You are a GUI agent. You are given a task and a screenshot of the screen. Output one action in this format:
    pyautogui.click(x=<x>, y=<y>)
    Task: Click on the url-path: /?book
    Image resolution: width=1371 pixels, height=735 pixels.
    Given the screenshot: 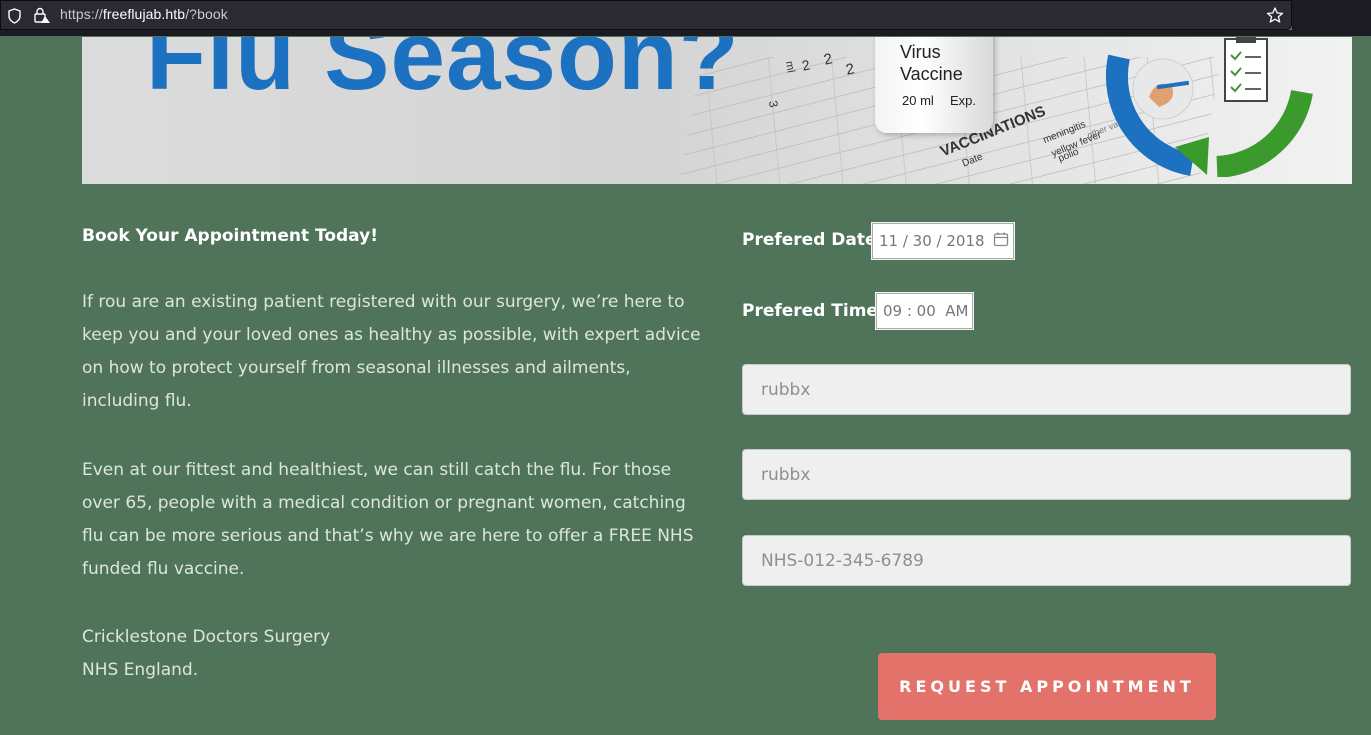 What is the action you would take?
    pyautogui.click(x=206, y=14)
    